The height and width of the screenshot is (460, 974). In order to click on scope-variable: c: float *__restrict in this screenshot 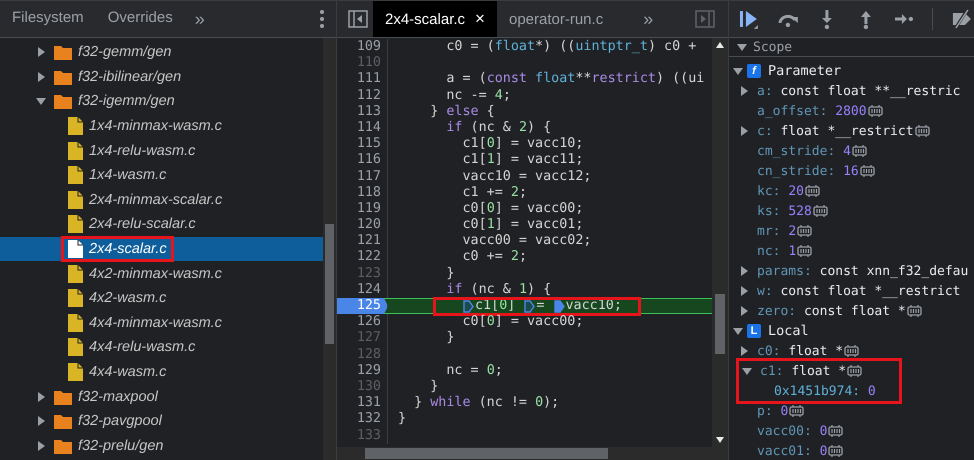, I will do `click(835, 131)`.